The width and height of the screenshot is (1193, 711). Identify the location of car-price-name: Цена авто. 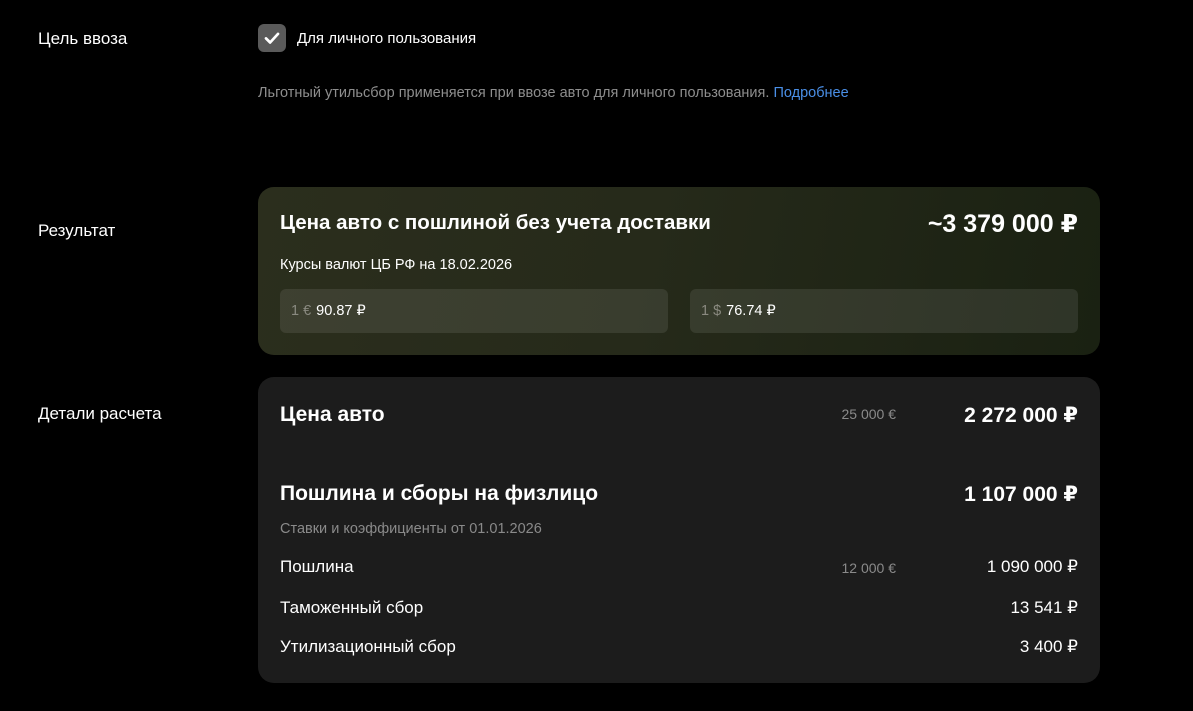
(332, 414).